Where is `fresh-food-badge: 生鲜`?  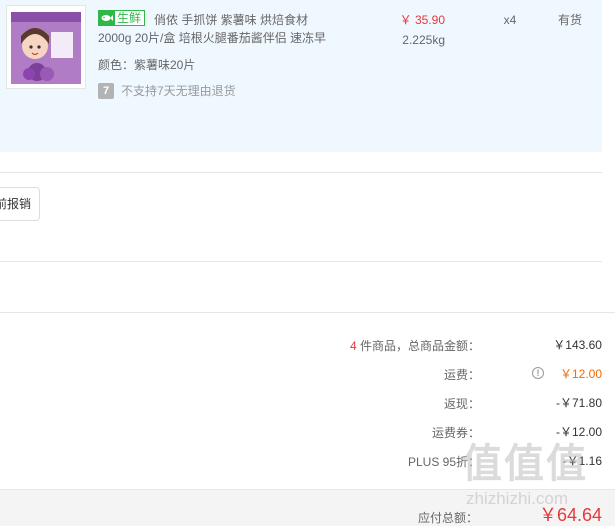 fresh-food-badge: 生鲜 is located at coordinates (122, 18).